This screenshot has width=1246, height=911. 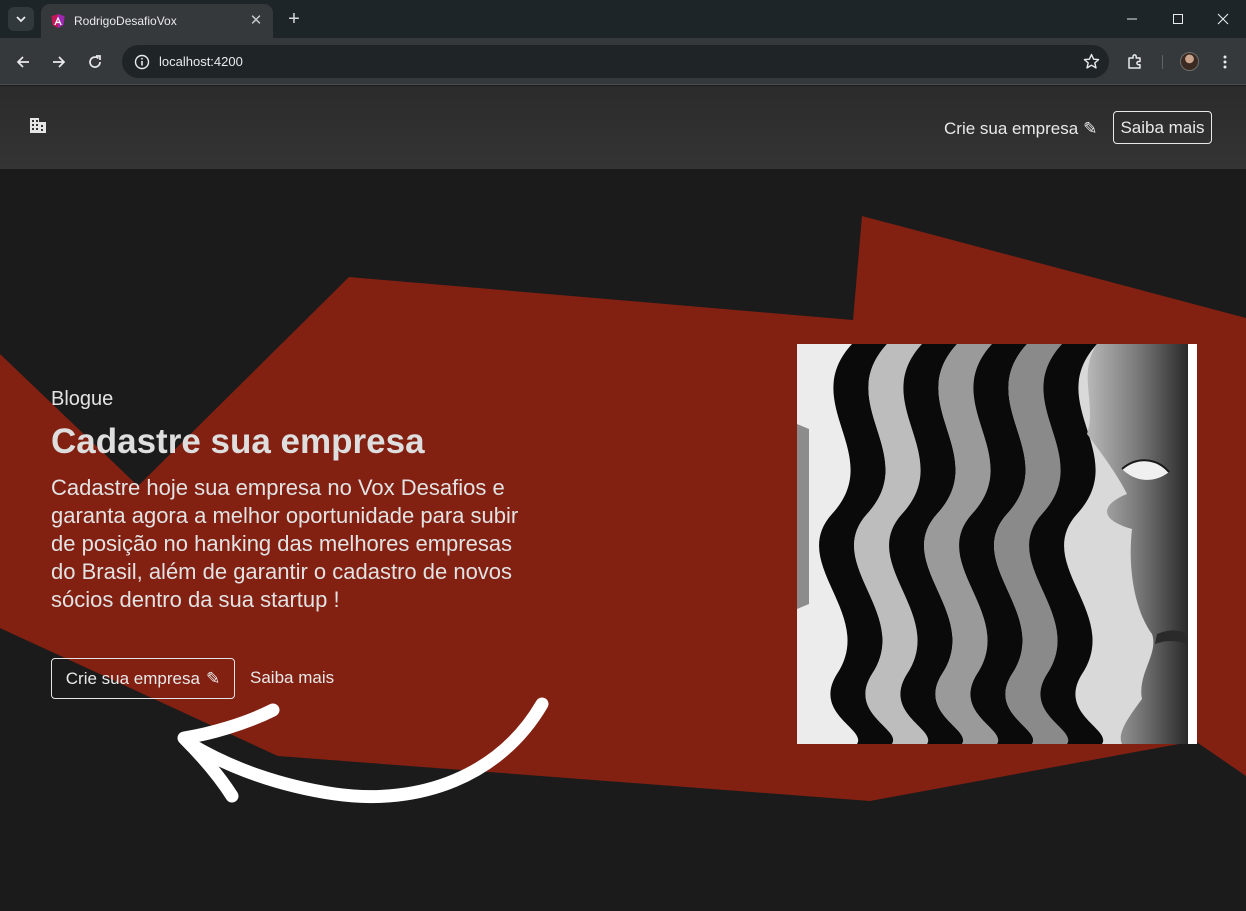 I want to click on minimize-button, so click(x=1132, y=19).